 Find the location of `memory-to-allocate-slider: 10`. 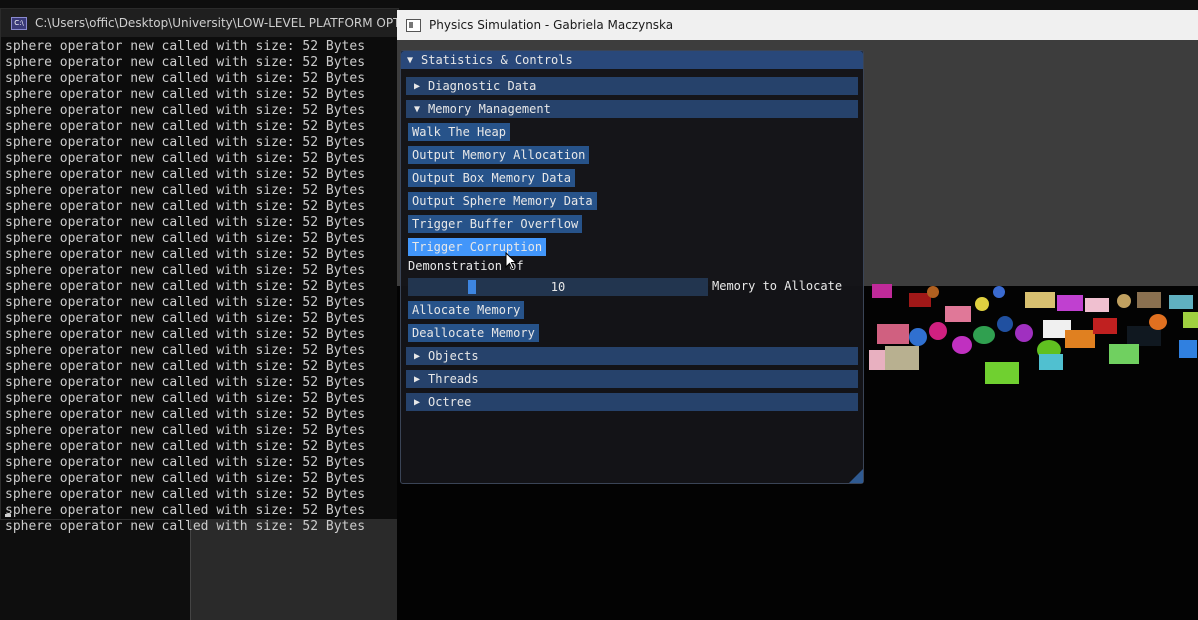

memory-to-allocate-slider: 10 is located at coordinates (558, 287).